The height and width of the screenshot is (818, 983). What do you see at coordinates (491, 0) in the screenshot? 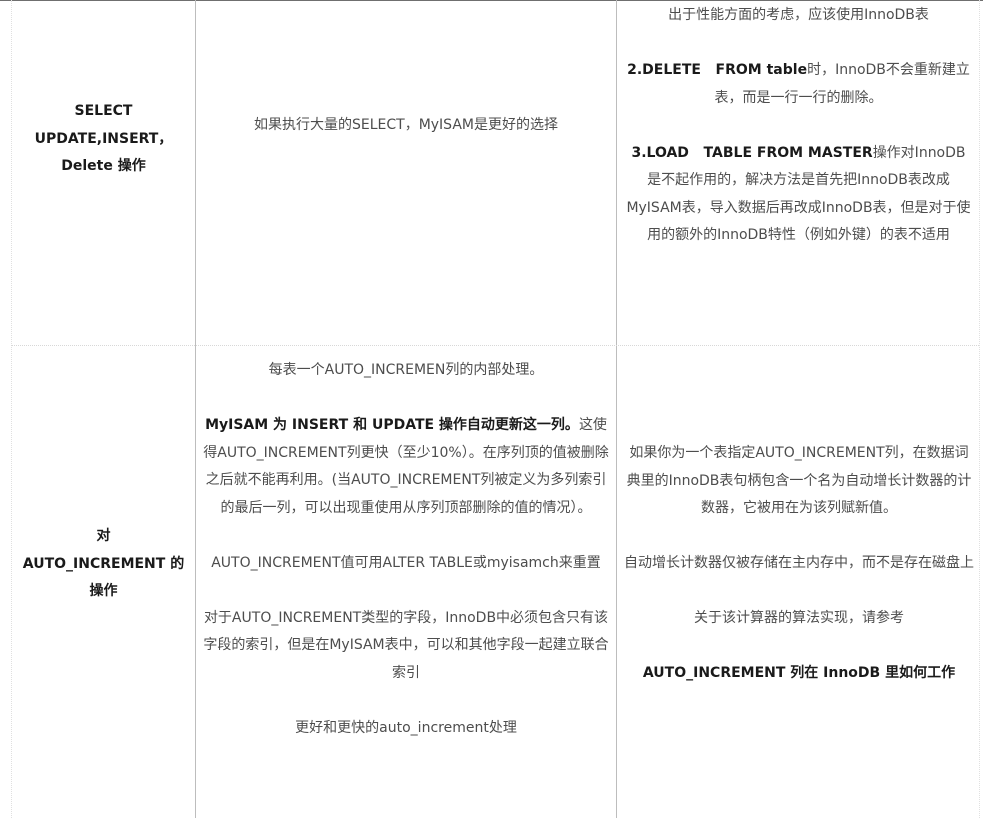
I see `table-top-border` at bounding box center [491, 0].